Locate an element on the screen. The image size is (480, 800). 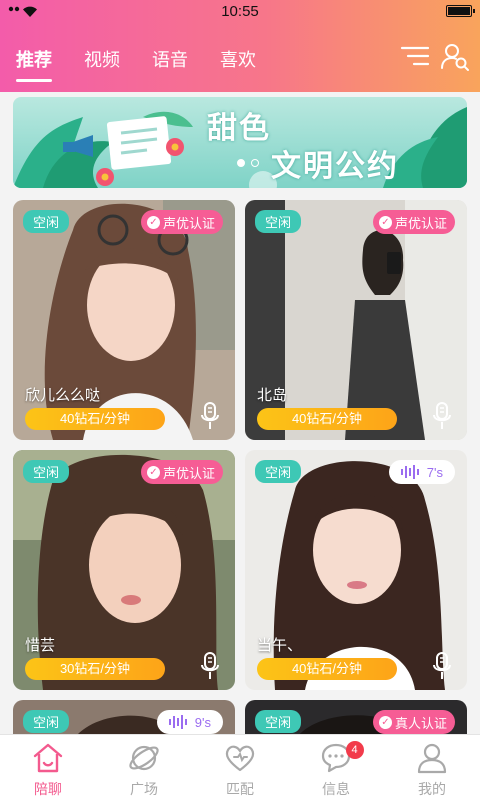
voice-duration: 9's is located at coordinates (202, 722).